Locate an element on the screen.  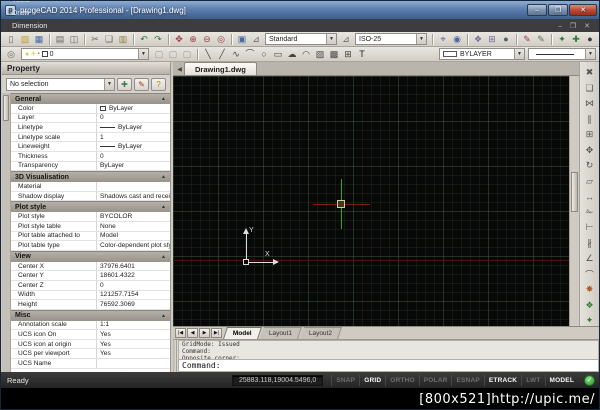
trim-icon: ✁ is located at coordinates (589, 213).